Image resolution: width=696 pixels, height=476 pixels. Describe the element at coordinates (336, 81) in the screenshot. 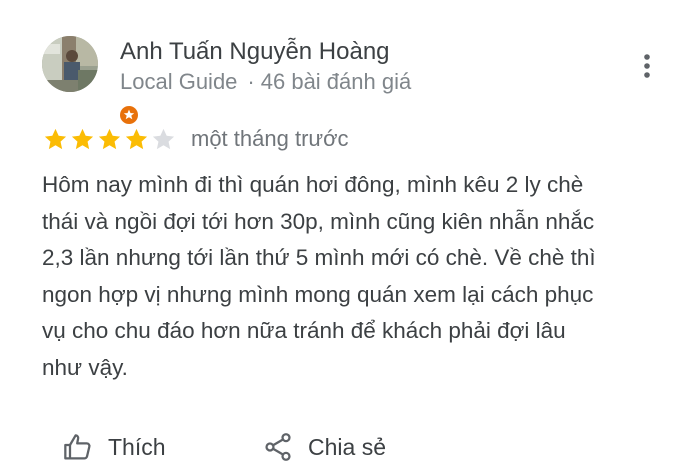

I see `review-count: 46 bài đánh giá` at that location.